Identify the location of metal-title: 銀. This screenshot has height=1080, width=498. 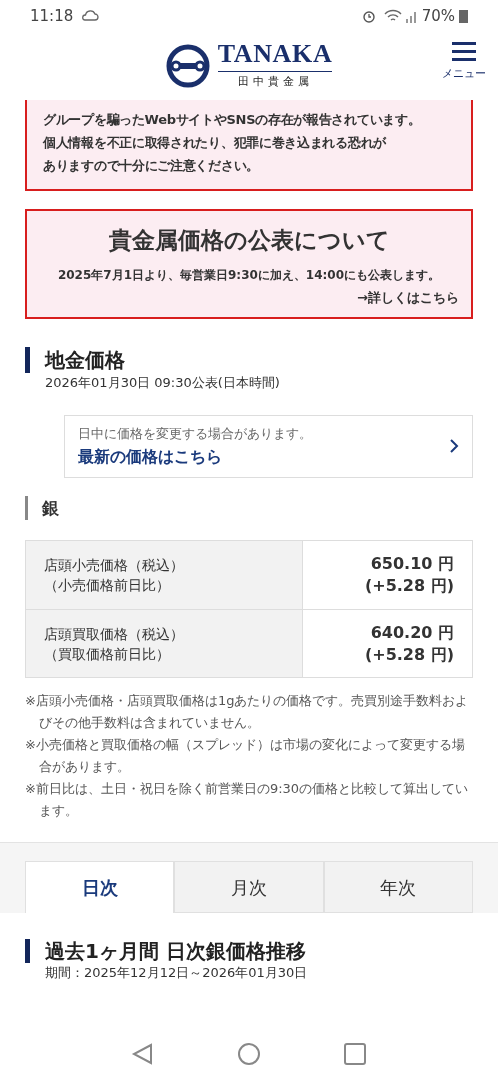
(50, 508).